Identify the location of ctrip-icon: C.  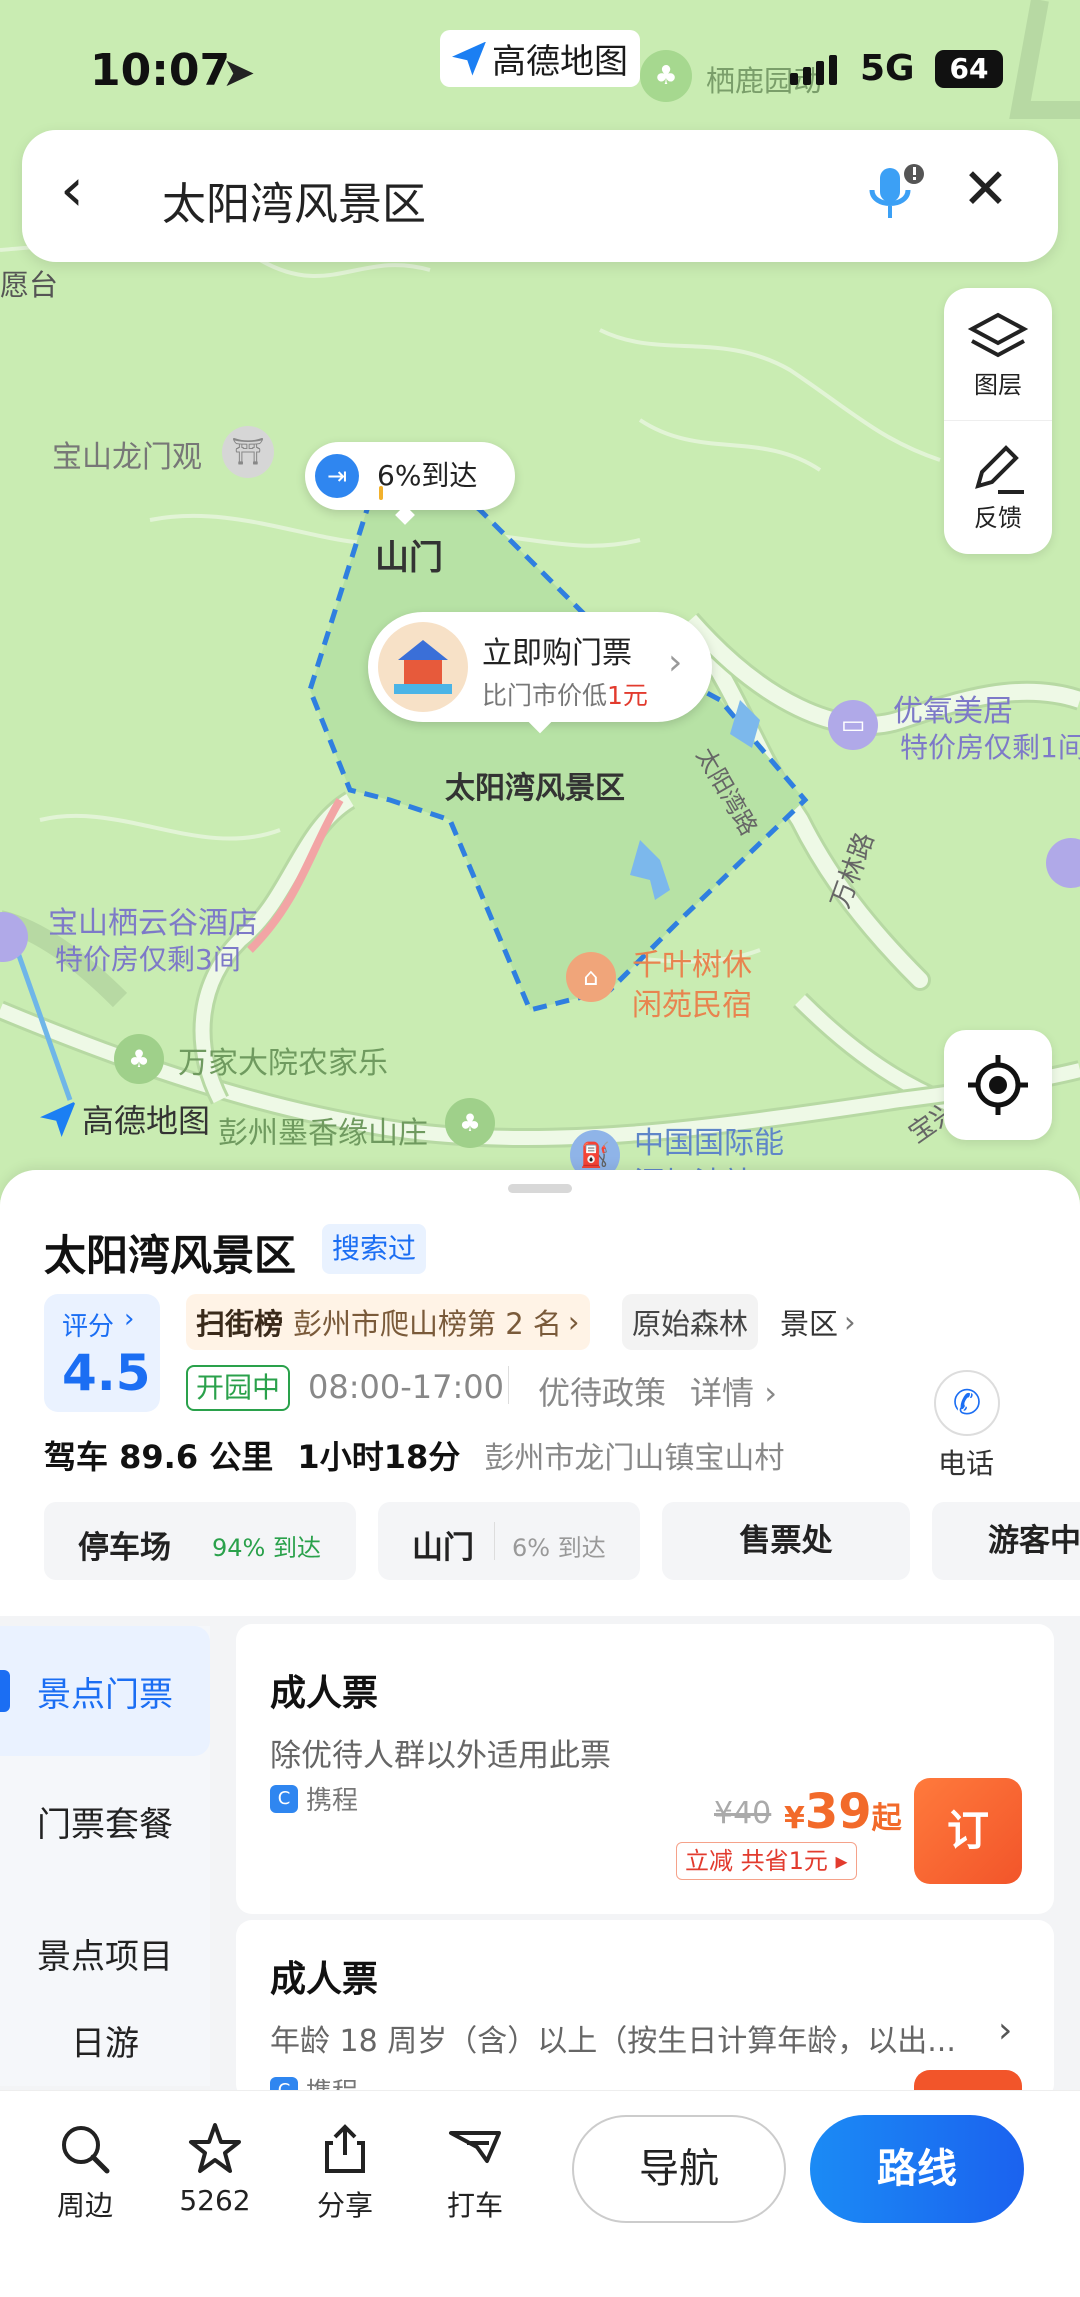
(284, 1798).